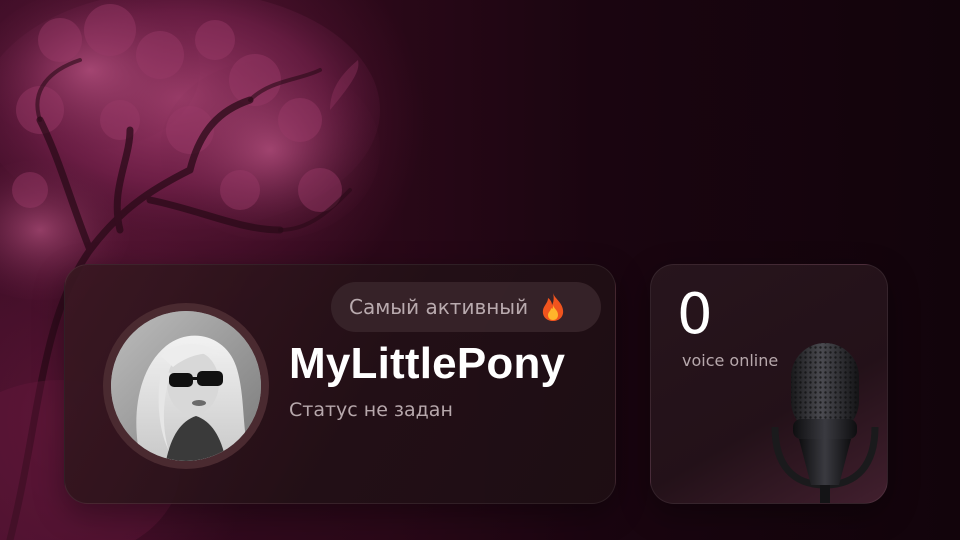  What do you see at coordinates (825, 423) in the screenshot?
I see `microphone-icon` at bounding box center [825, 423].